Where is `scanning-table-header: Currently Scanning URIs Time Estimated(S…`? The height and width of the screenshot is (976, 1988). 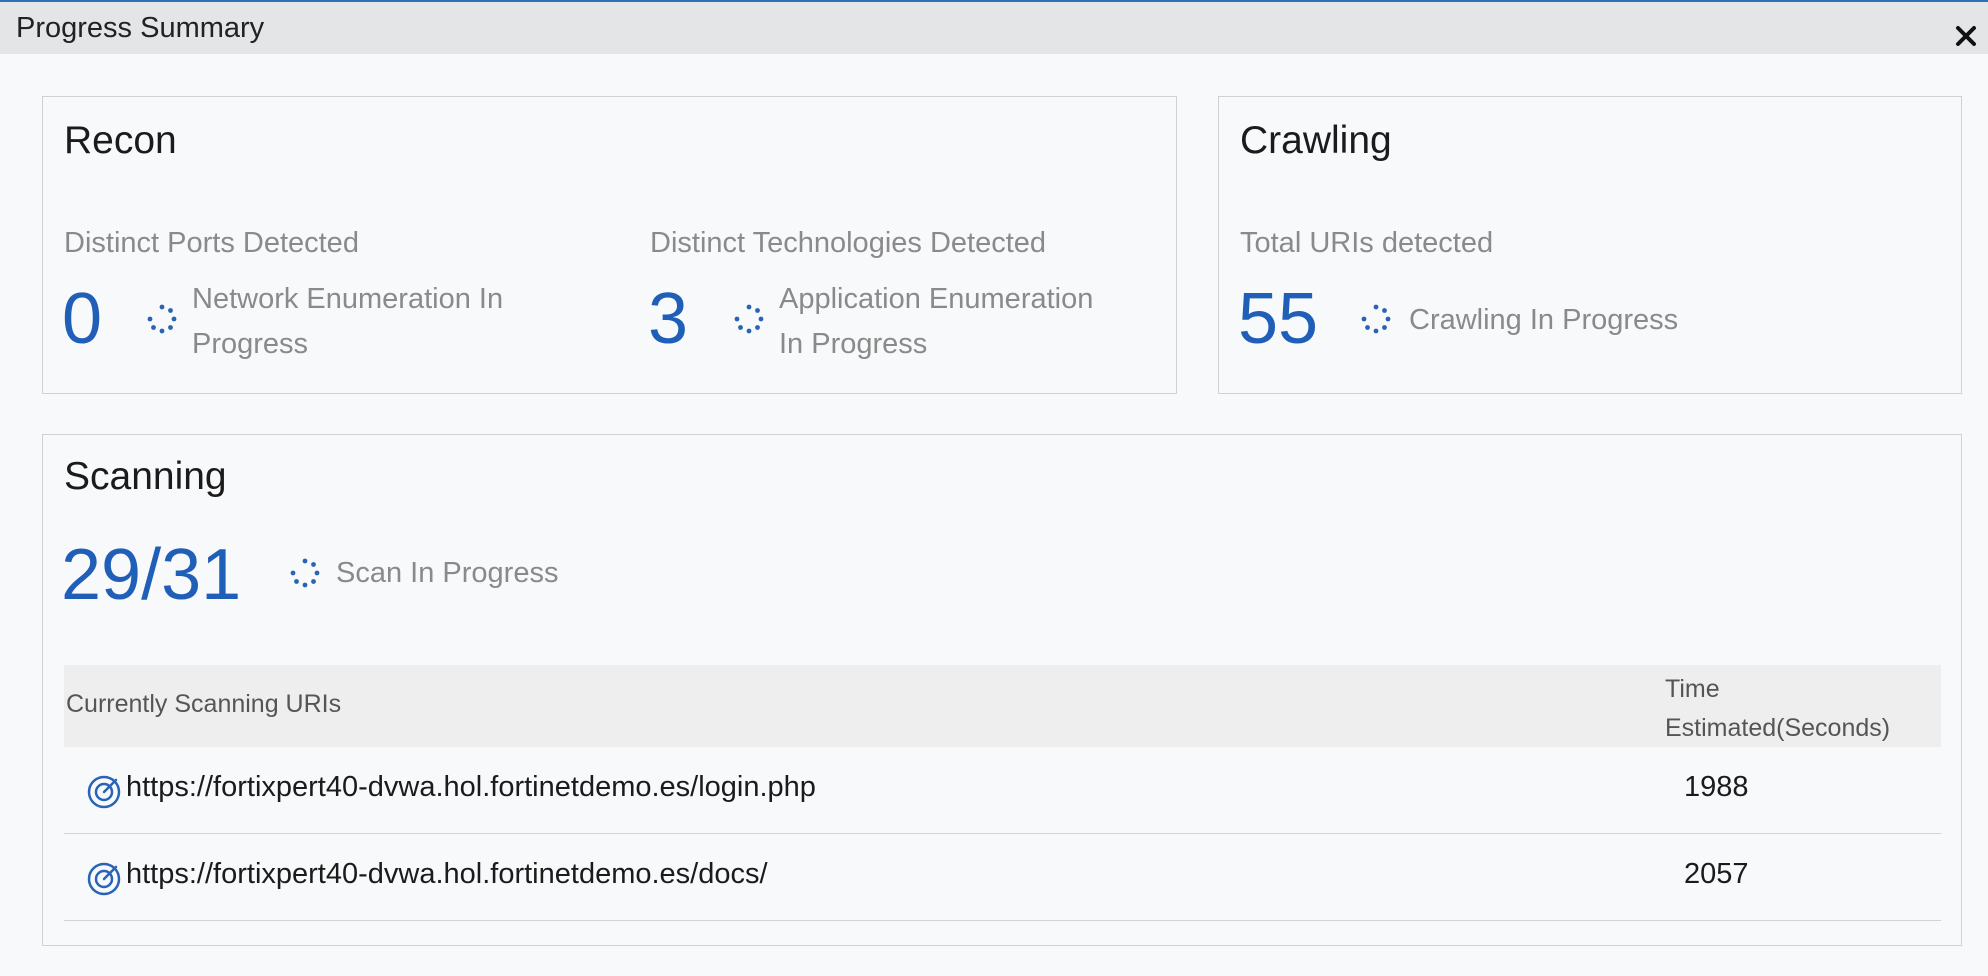 scanning-table-header: Currently Scanning URIs Time Estimated(S… is located at coordinates (1002, 706).